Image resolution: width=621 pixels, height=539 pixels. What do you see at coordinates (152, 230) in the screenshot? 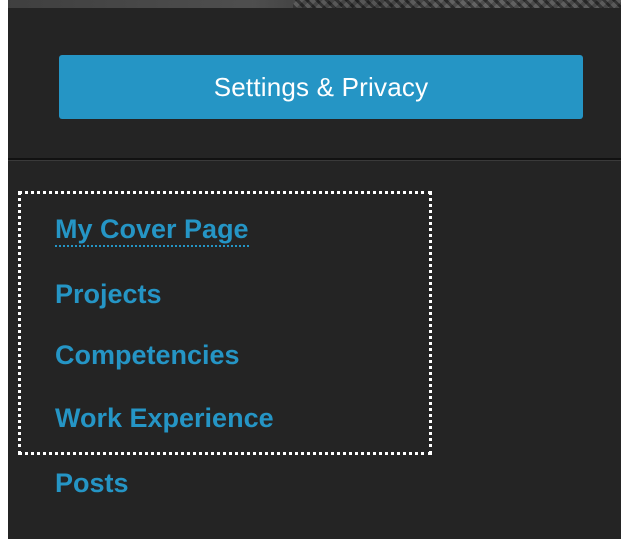
I see `nav-link-my-cover-page: My Cover Page` at bounding box center [152, 230].